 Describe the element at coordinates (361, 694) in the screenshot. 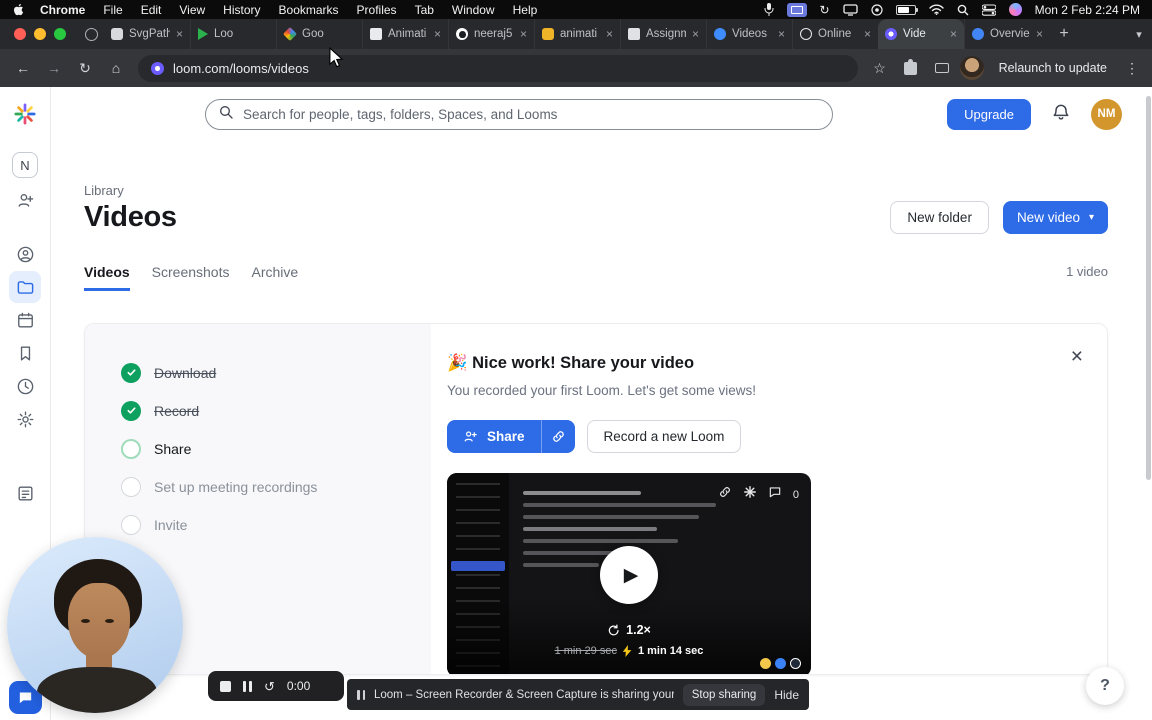

I see `pause-sharing-icon` at that location.